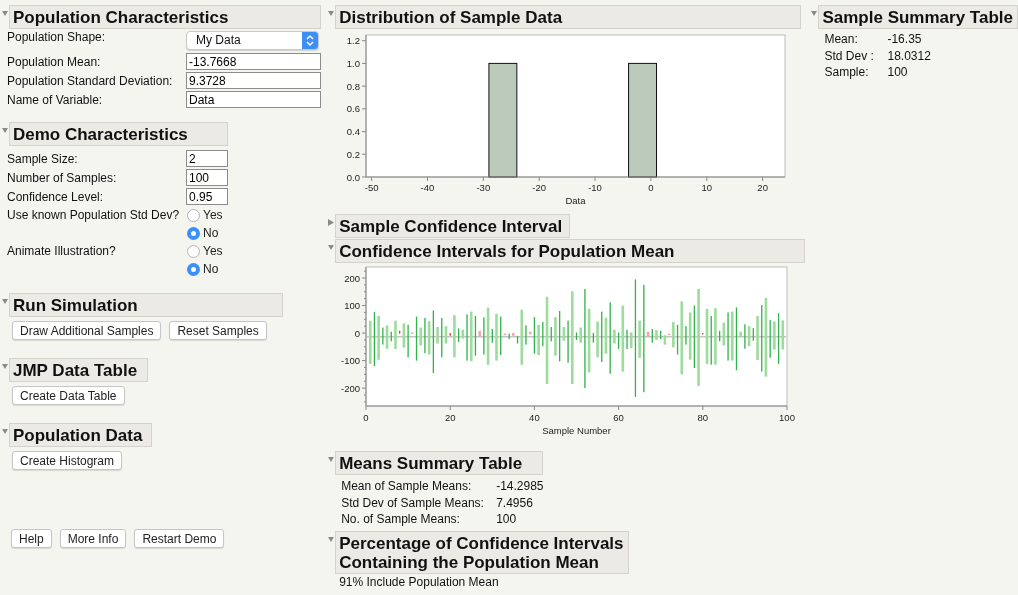  Describe the element at coordinates (568, 17) in the screenshot. I see `section-header: Distribution of Sample Data` at that location.